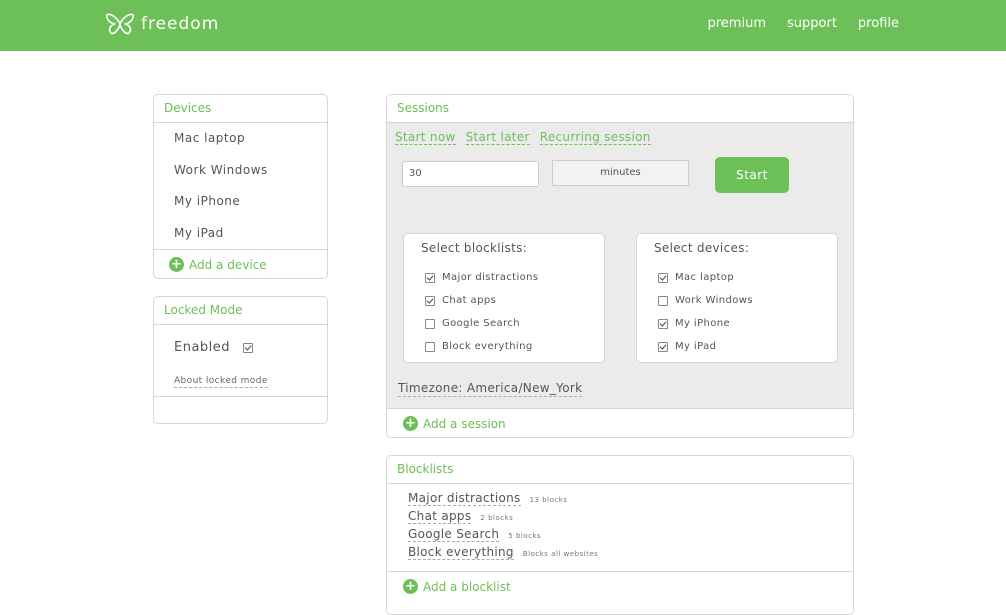 The width and height of the screenshot is (1006, 615). I want to click on blocklist-item: Google Search 5 blocks, so click(474, 534).